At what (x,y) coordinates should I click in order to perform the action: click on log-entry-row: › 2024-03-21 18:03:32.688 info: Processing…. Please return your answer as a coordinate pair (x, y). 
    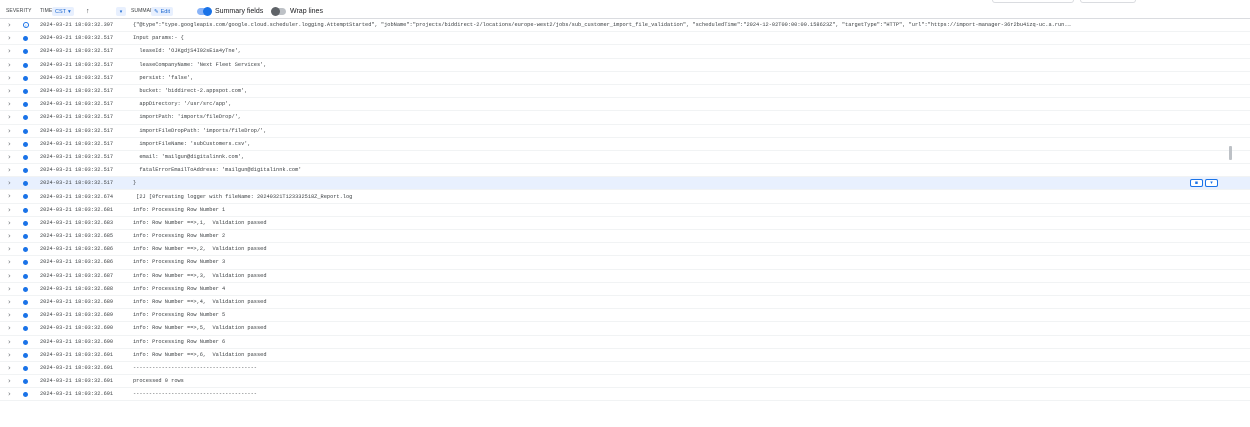
    Looking at the image, I should click on (625, 289).